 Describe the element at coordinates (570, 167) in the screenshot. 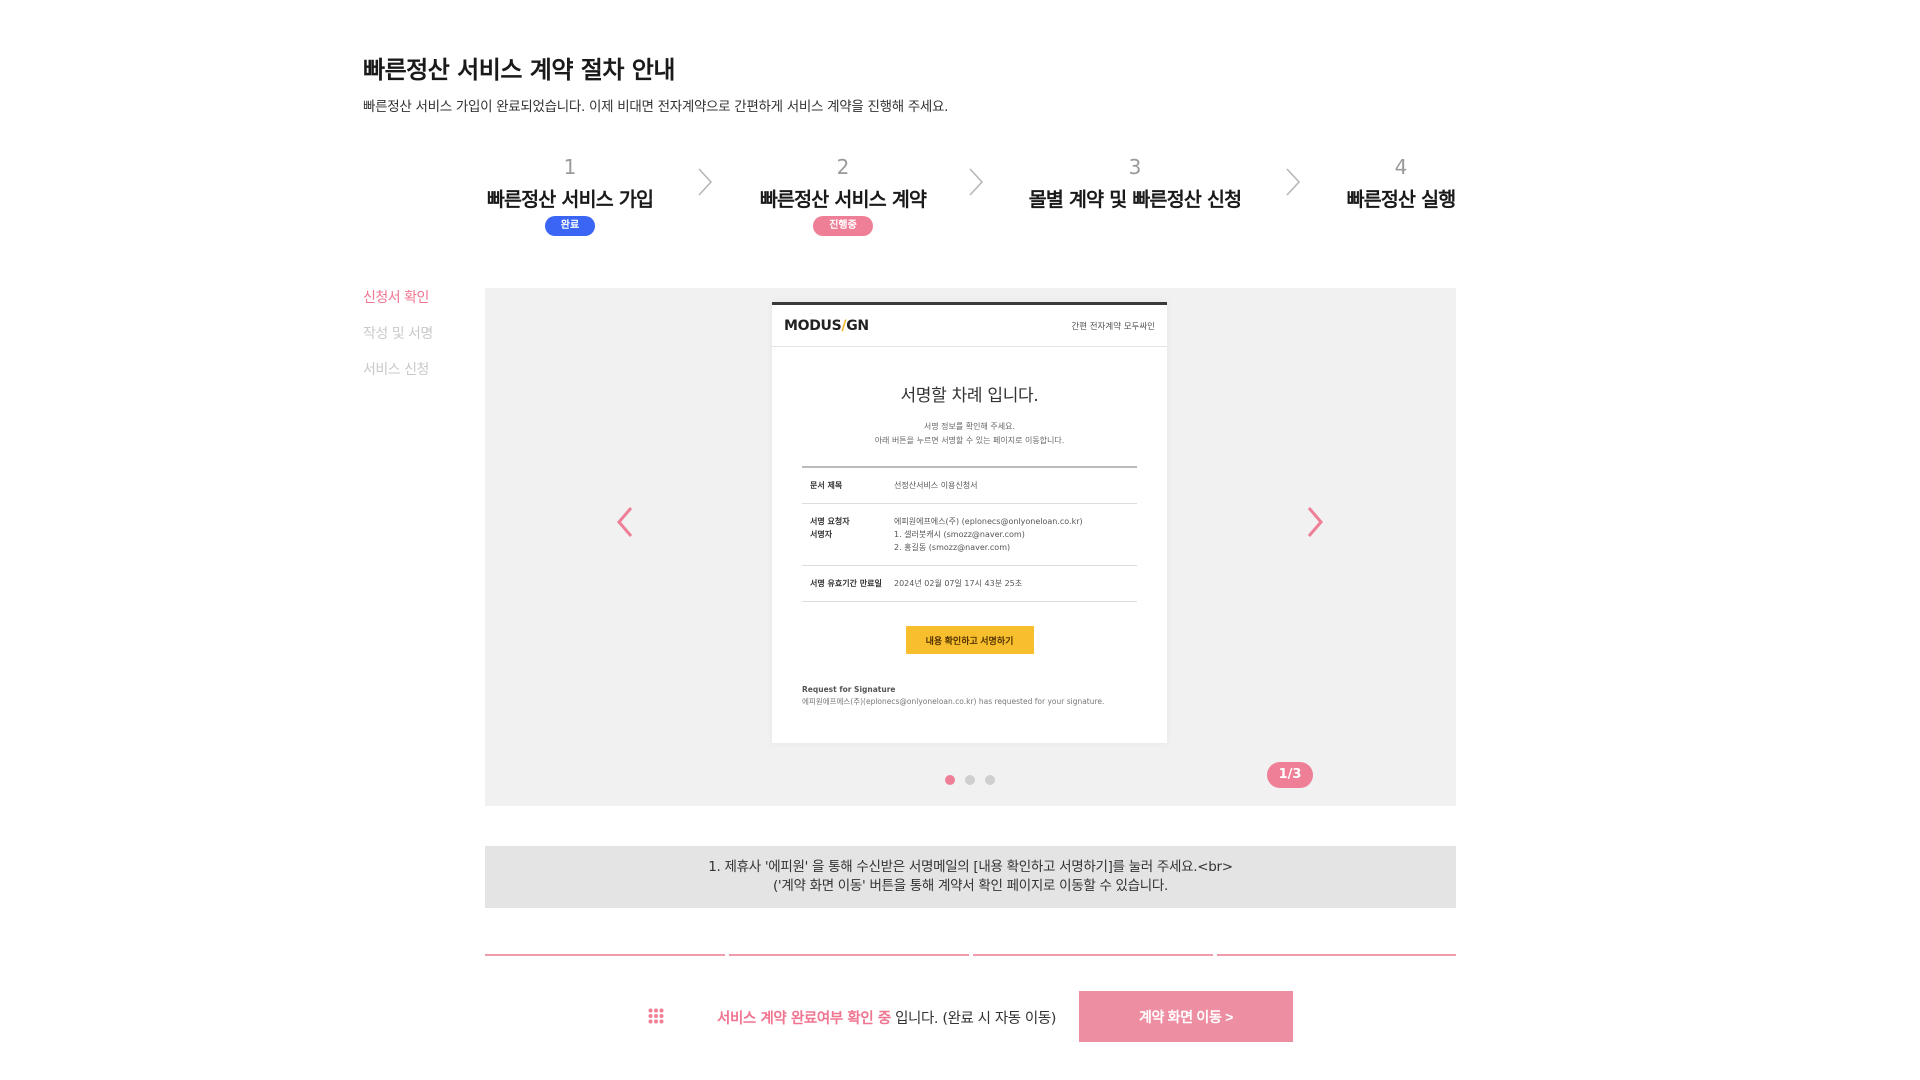

I see `step-number: 1` at that location.